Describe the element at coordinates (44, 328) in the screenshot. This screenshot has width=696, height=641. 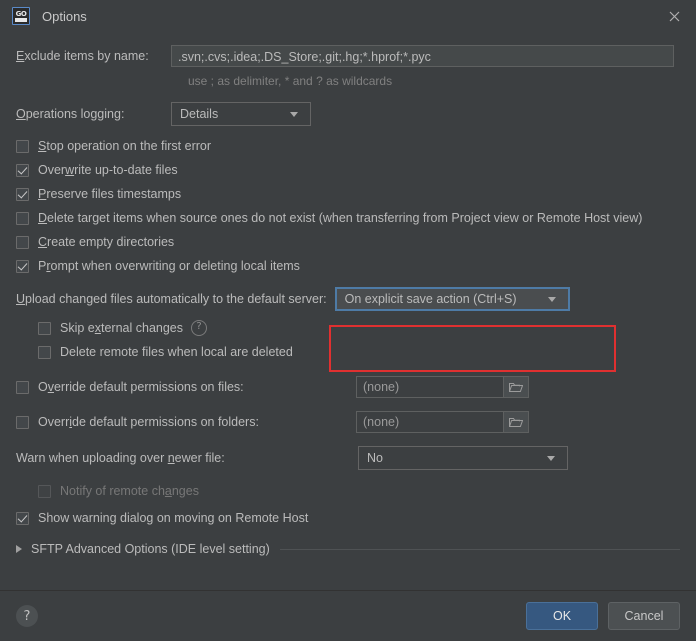
I see `skip-external-changes-checkbox` at that location.